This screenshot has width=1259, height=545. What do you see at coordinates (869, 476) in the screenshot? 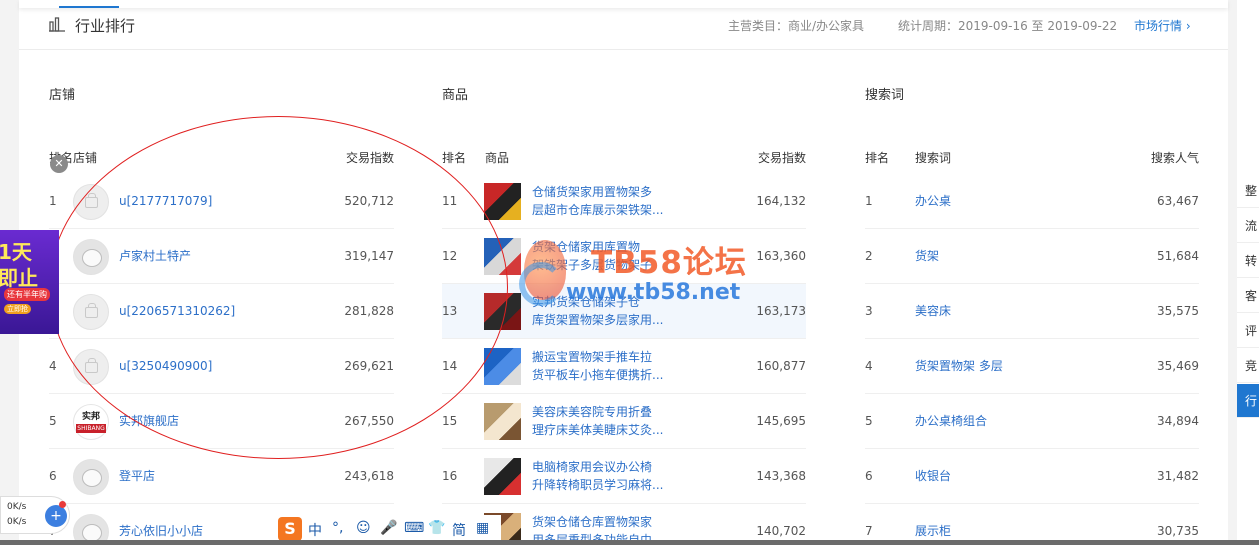
I see `keyword-rank: 6` at bounding box center [869, 476].